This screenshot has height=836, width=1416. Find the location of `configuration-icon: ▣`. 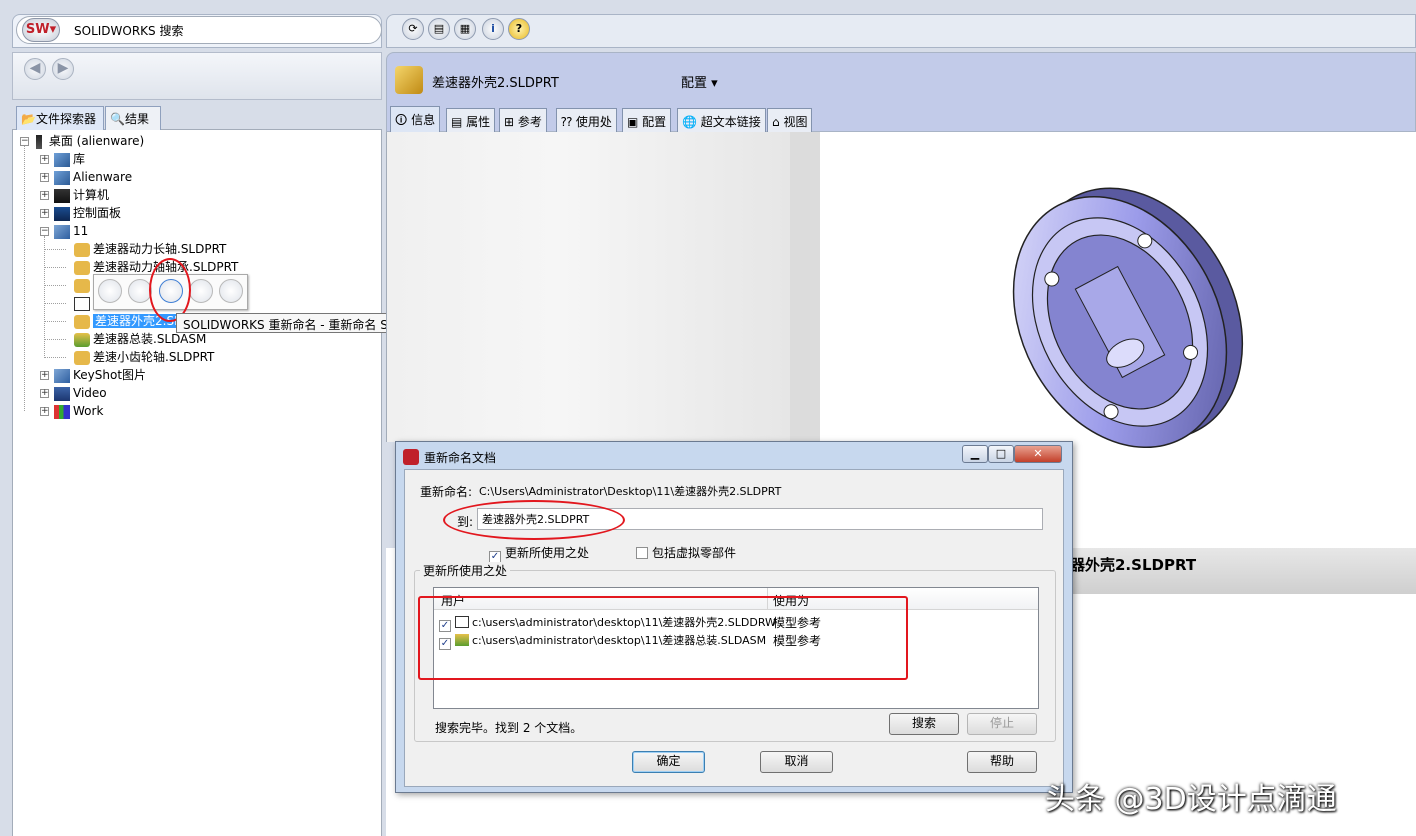

configuration-icon: ▣ is located at coordinates (633, 122).